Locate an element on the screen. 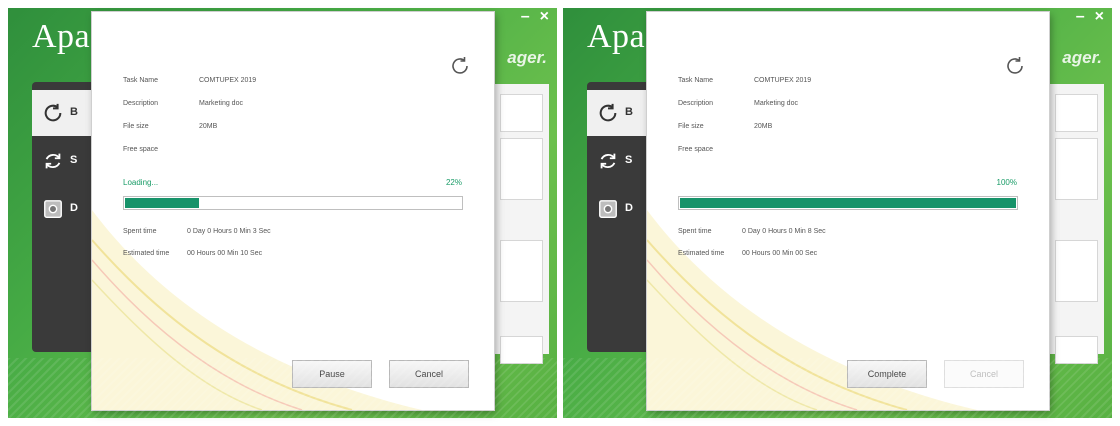 This screenshot has width=1120, height=426. estimated-time-value: 00 Hours 00 Min 00 Sec is located at coordinates (780, 253).